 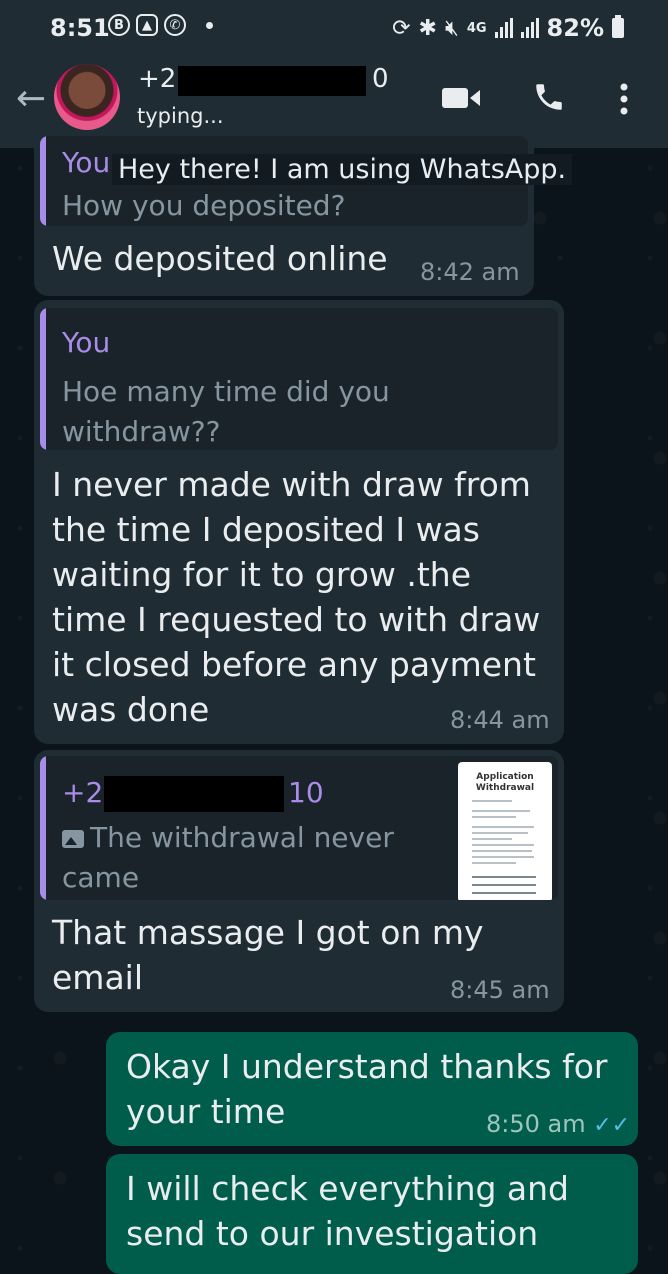 I want to click on status-time: 8:51, so click(x=80, y=28).